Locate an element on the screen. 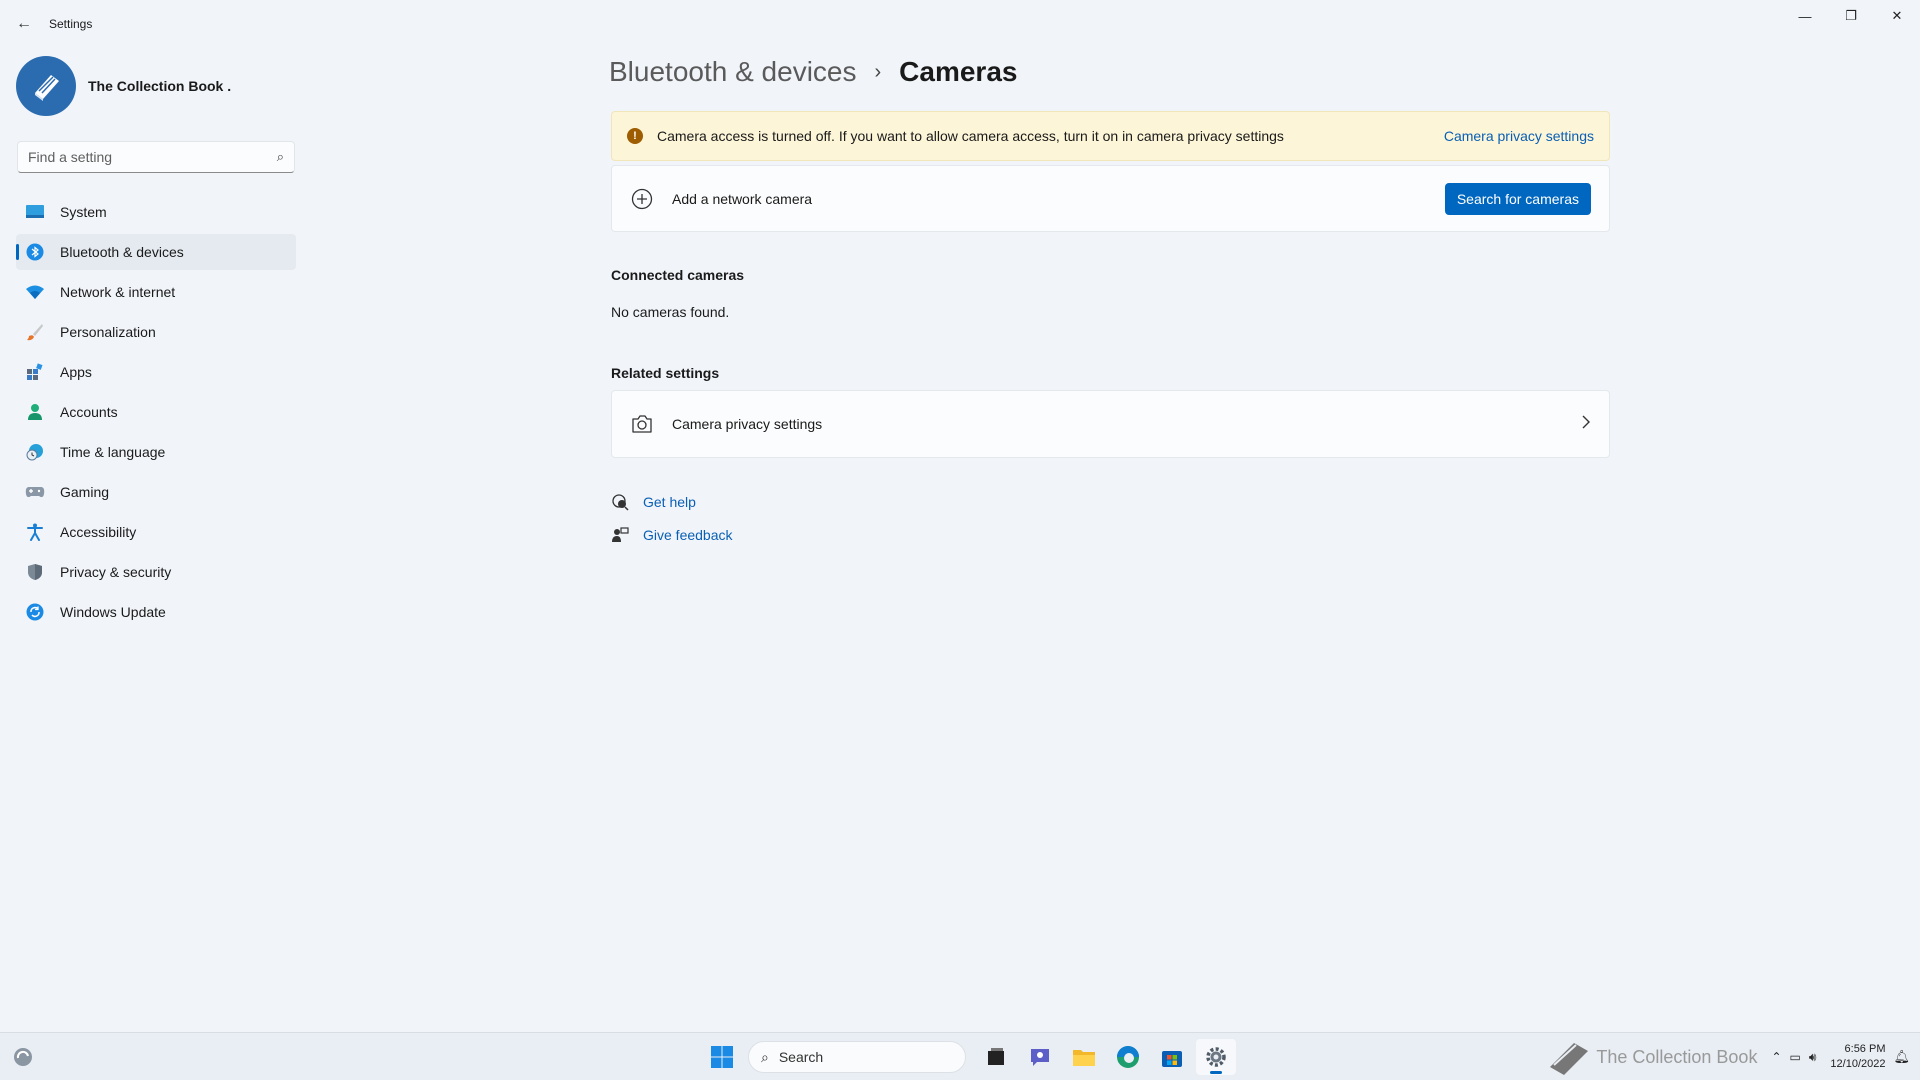 The image size is (1920, 1080). search-input is located at coordinates (152, 157).